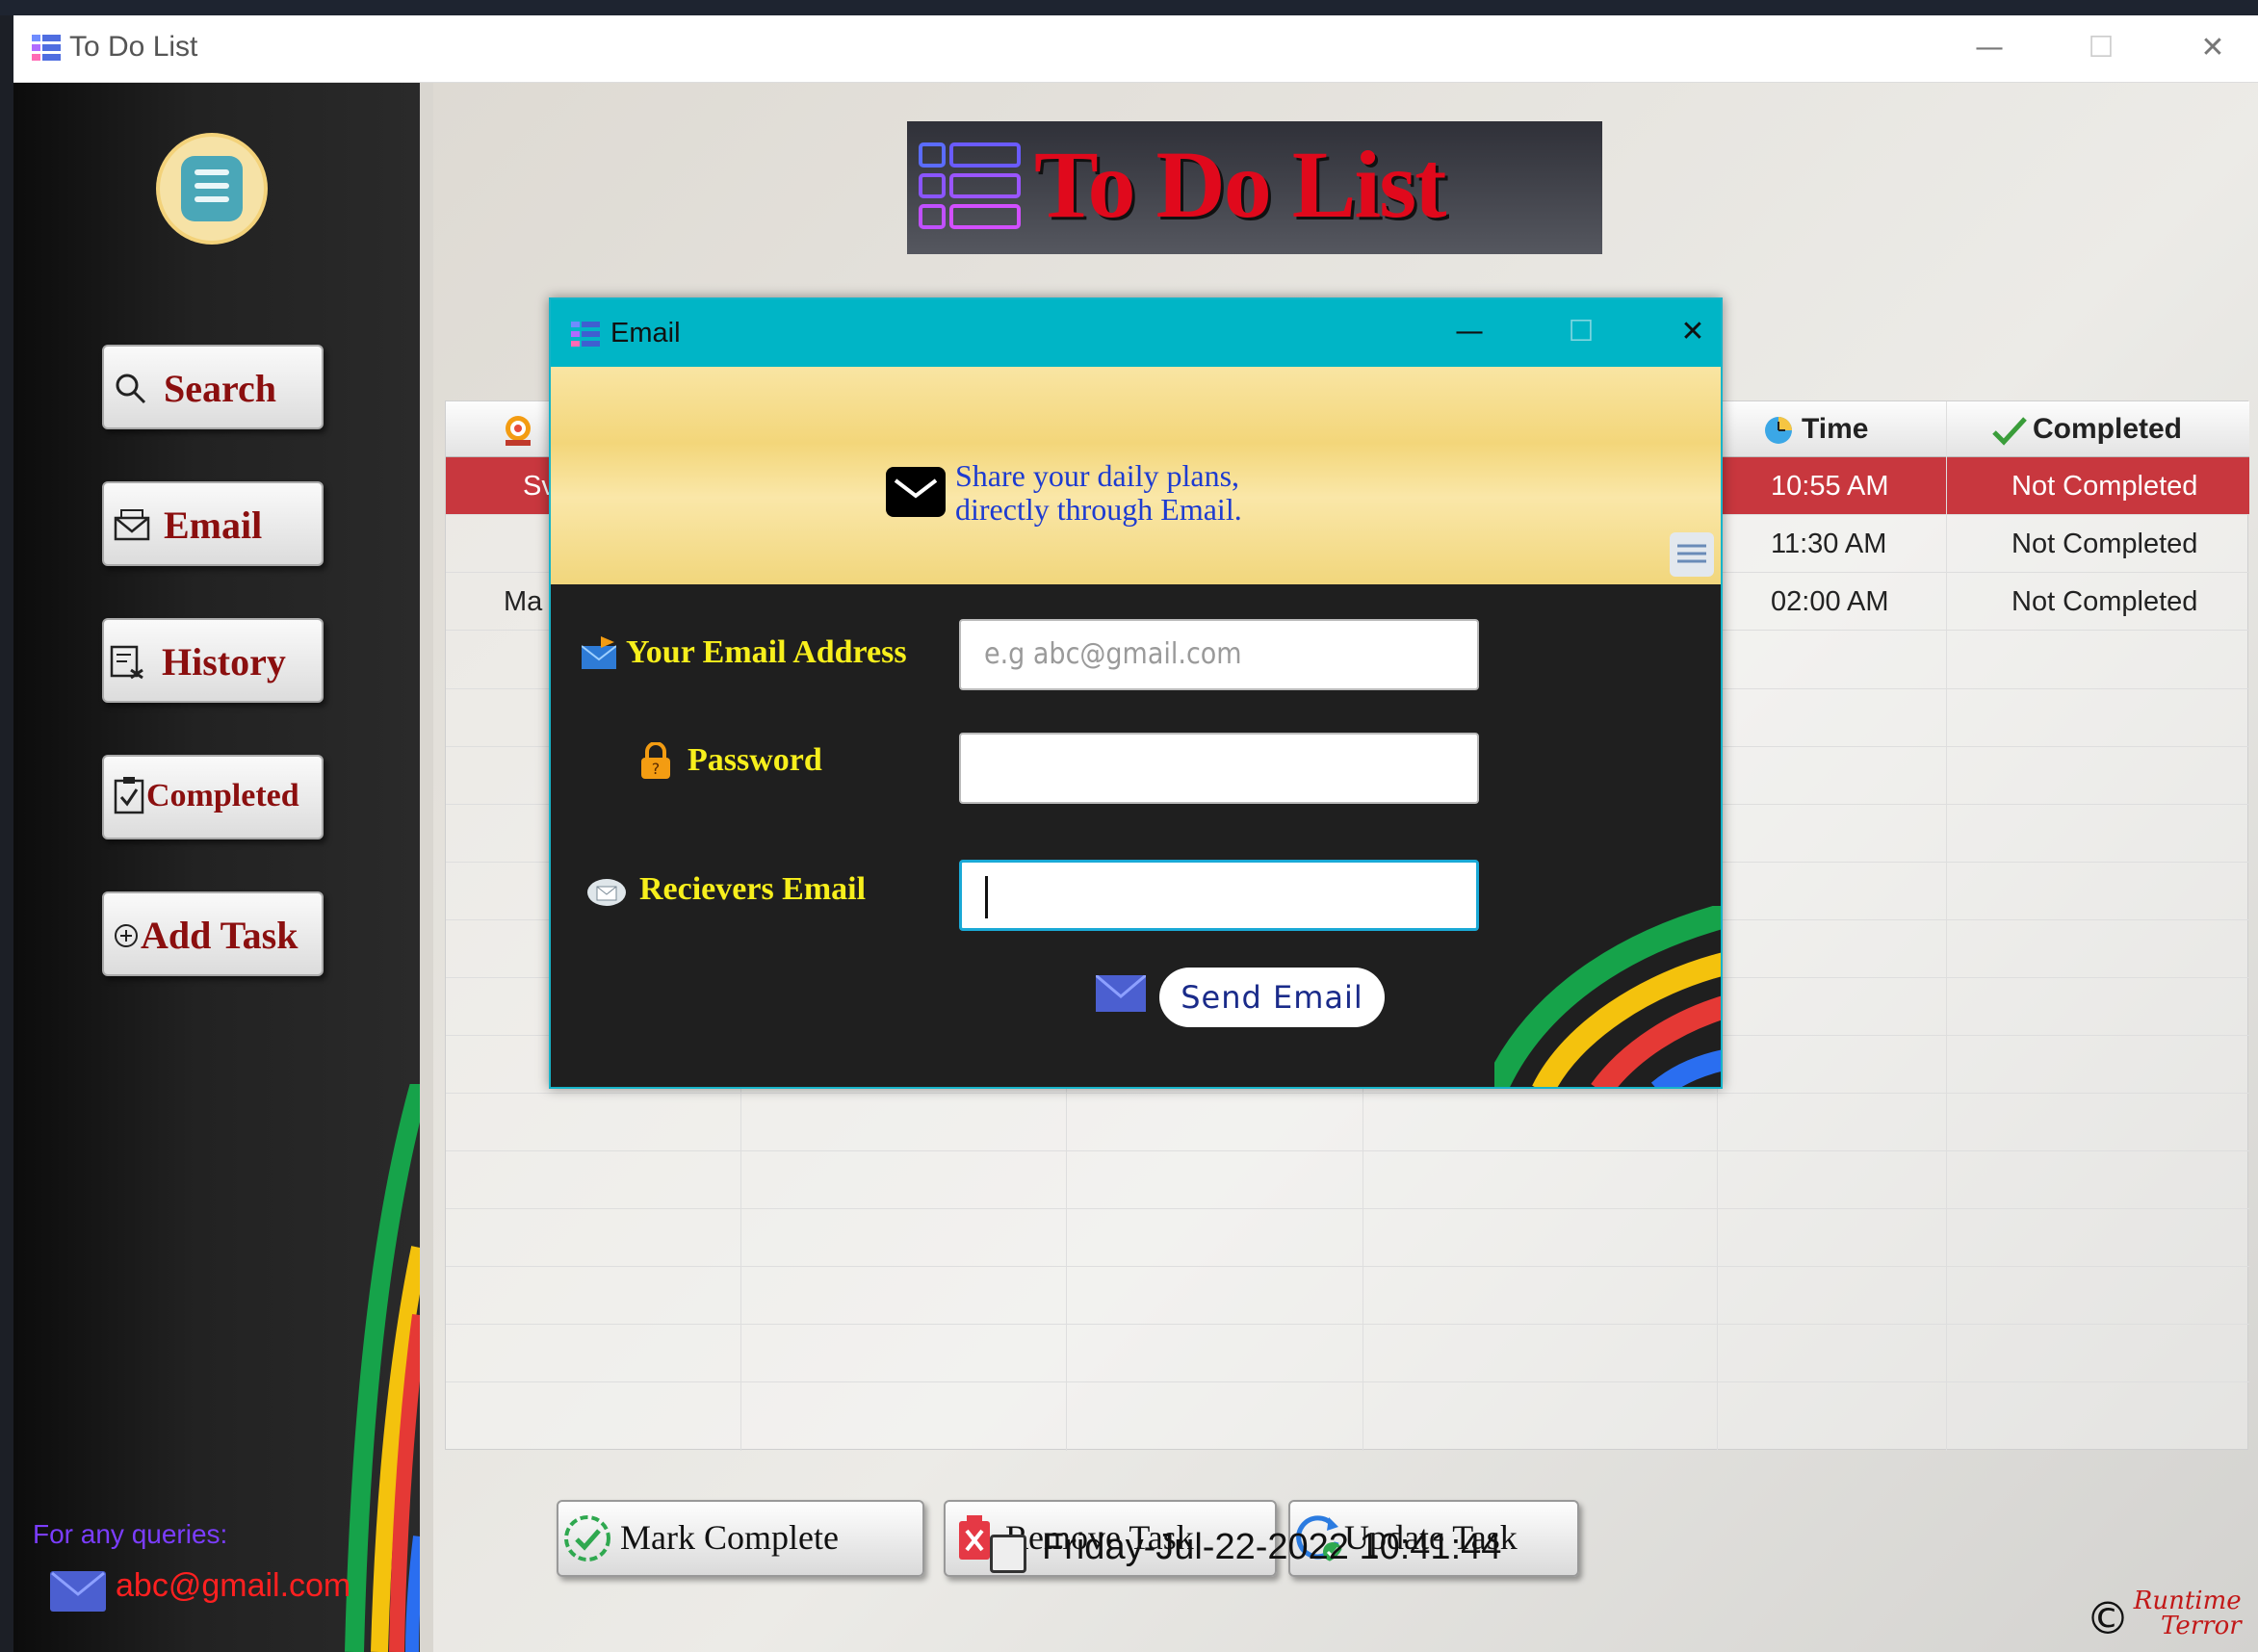  I want to click on column-header-time: Time, so click(1835, 429).